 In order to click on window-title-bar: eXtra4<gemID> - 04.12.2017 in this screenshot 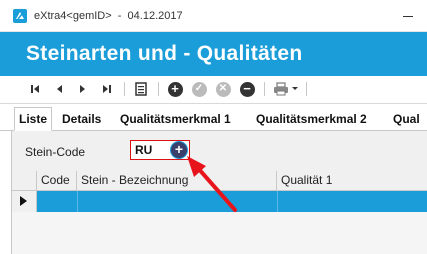, I will do `click(213, 16)`.